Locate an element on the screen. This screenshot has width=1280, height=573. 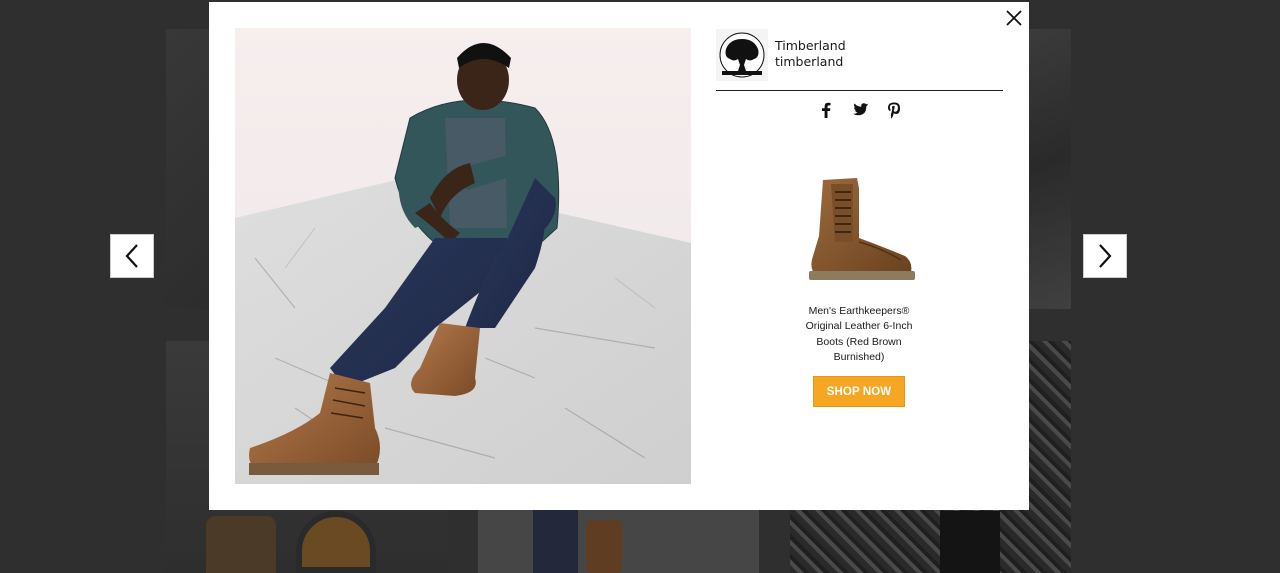
pinterest-icon is located at coordinates (894, 110).